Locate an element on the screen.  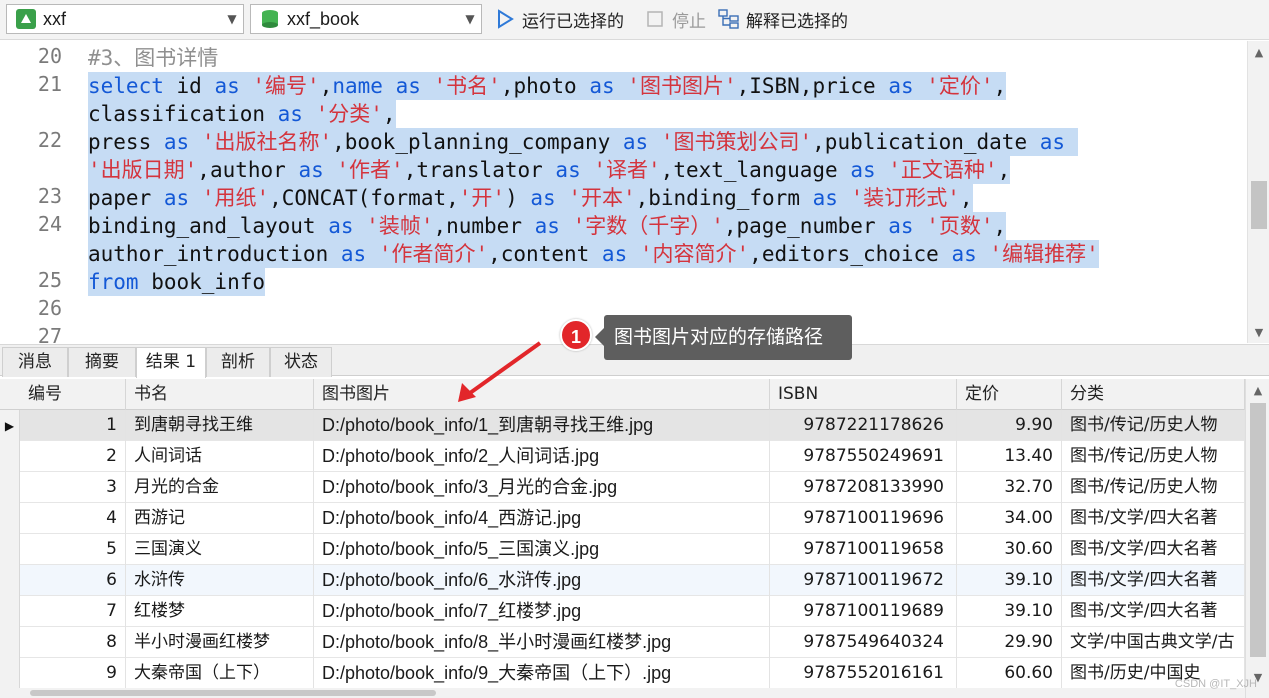
cell-category: 文学/中国古典文学/古 is located at coordinates (1153, 642).